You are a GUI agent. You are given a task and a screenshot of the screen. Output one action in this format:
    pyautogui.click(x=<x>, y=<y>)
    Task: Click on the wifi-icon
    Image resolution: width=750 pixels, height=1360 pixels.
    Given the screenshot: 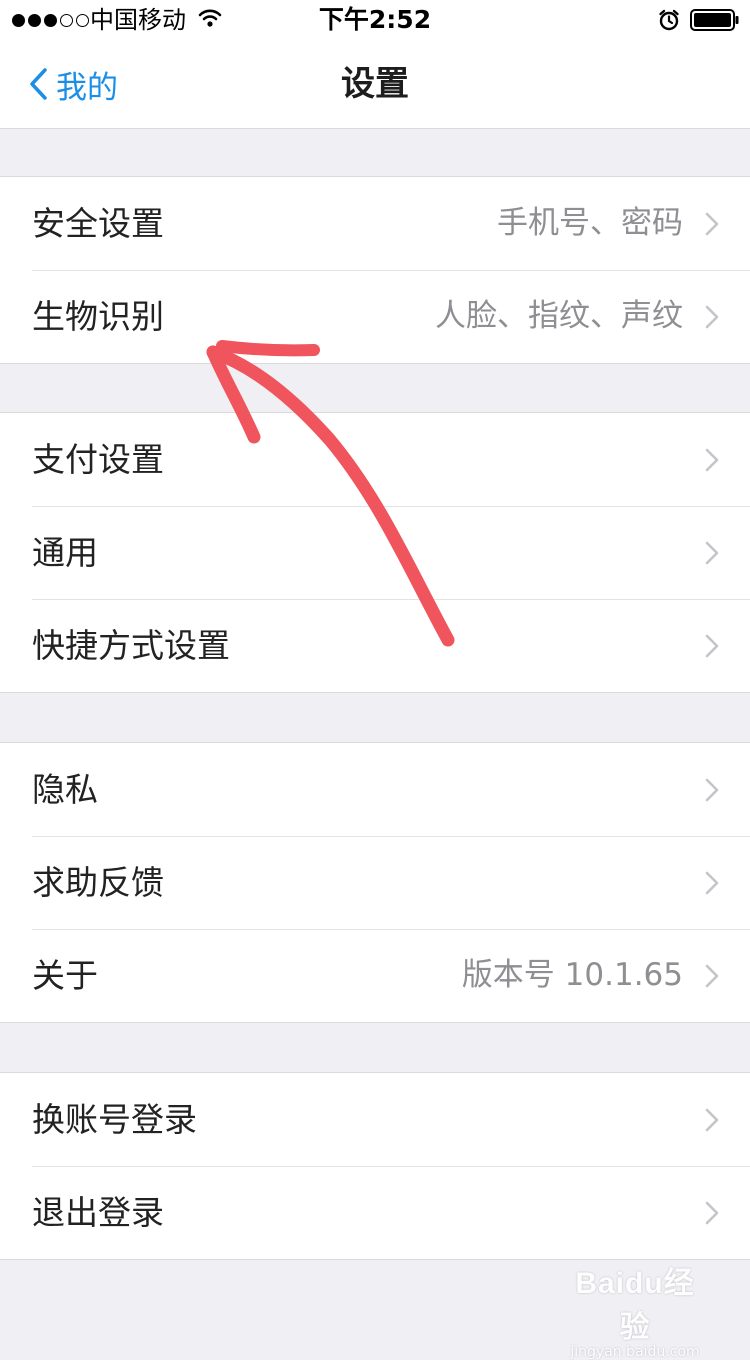 What is the action you would take?
    pyautogui.click(x=210, y=20)
    